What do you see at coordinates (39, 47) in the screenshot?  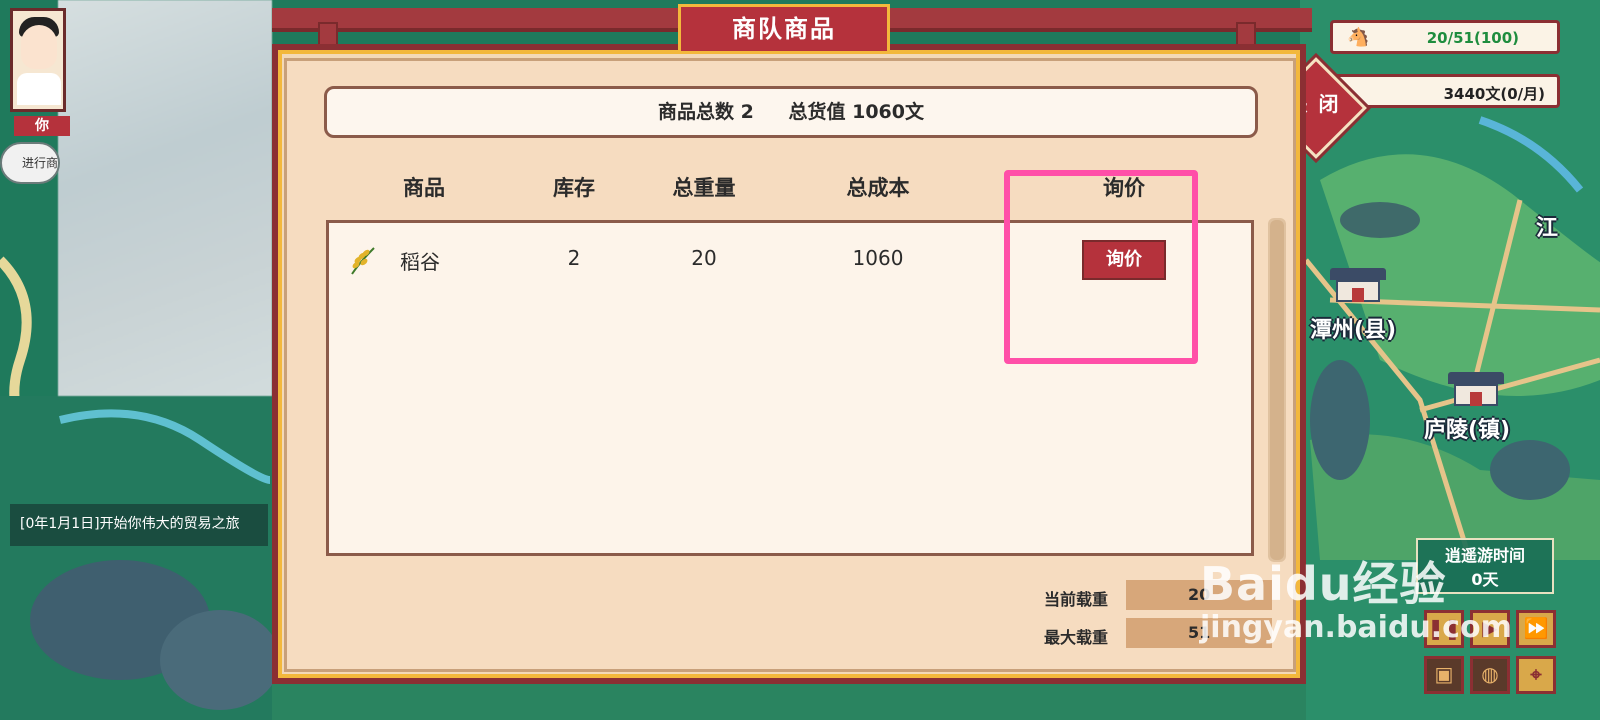 I see `avatar-face` at bounding box center [39, 47].